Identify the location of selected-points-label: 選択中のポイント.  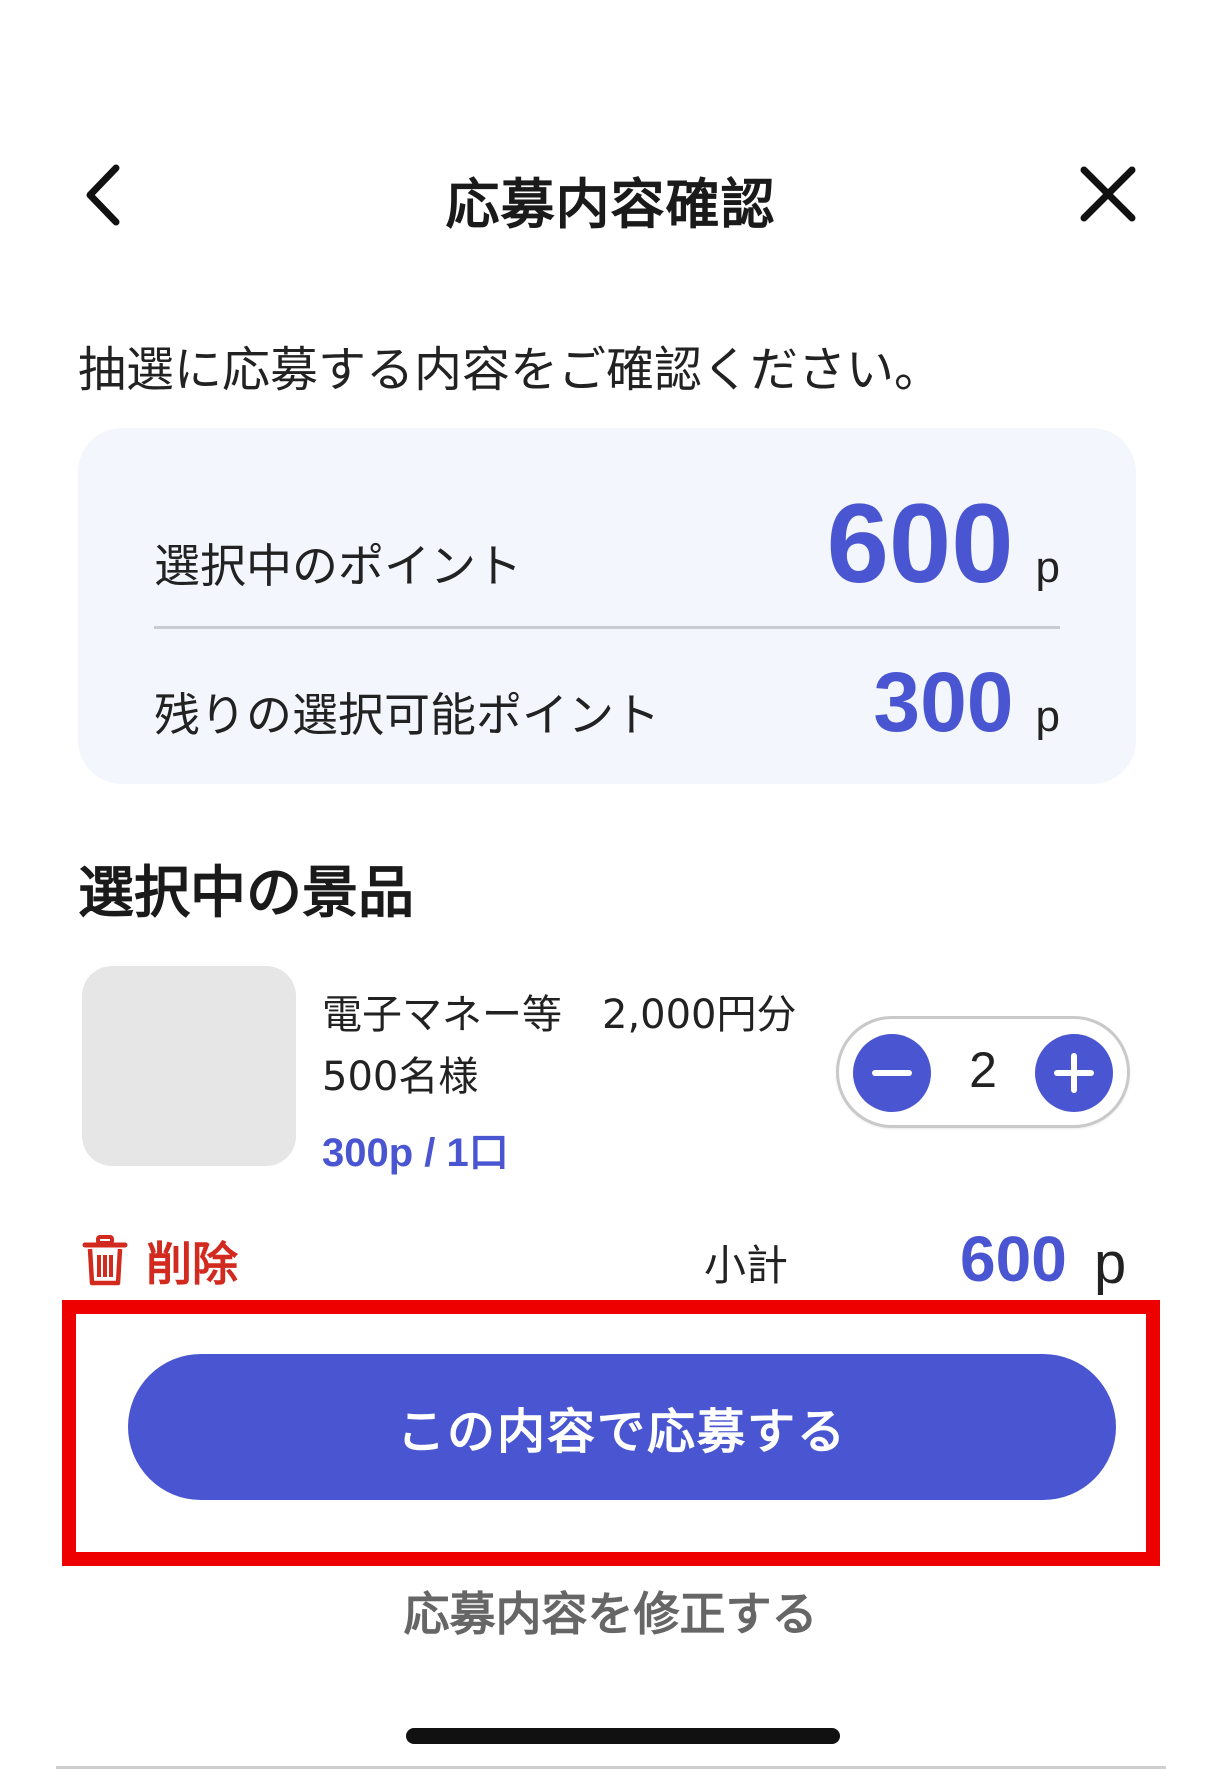
(338, 566).